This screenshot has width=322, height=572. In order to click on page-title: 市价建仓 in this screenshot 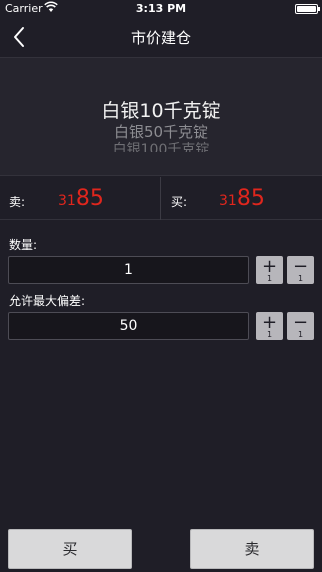, I will do `click(160, 38)`.